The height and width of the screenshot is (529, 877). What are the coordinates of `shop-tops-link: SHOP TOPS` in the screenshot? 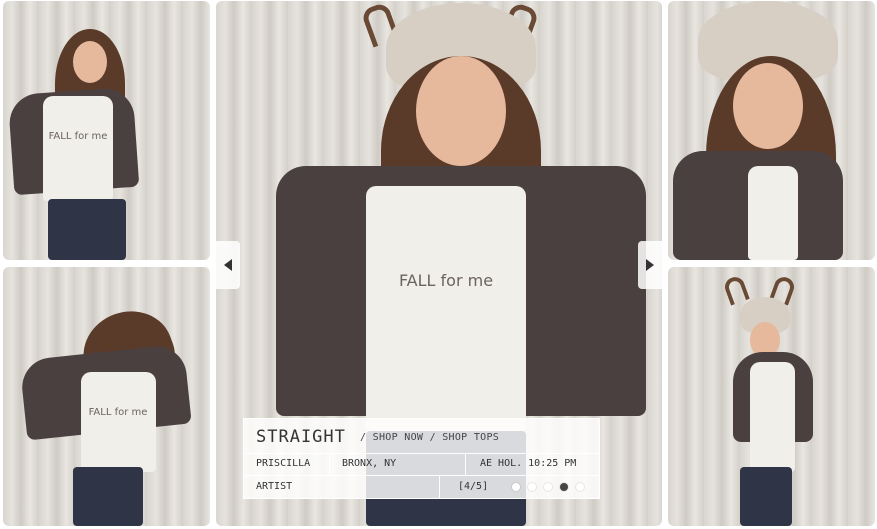 It's located at (470, 437).